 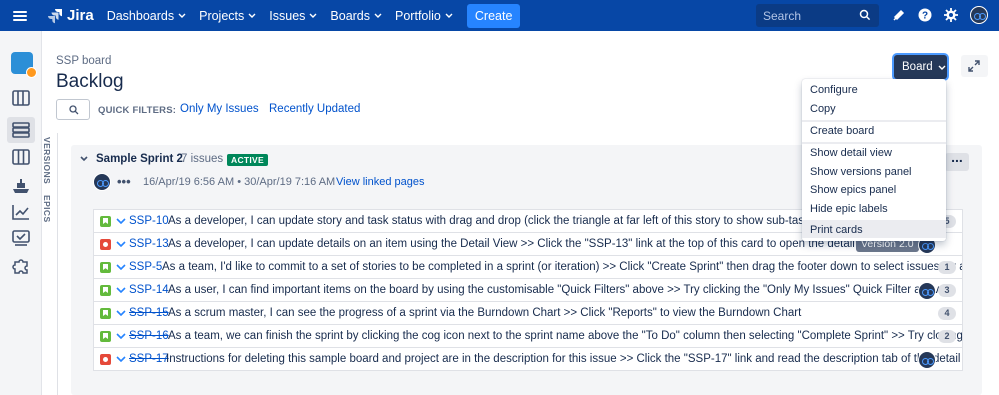 I want to click on nav-dashboards: Dashboards, so click(x=146, y=16).